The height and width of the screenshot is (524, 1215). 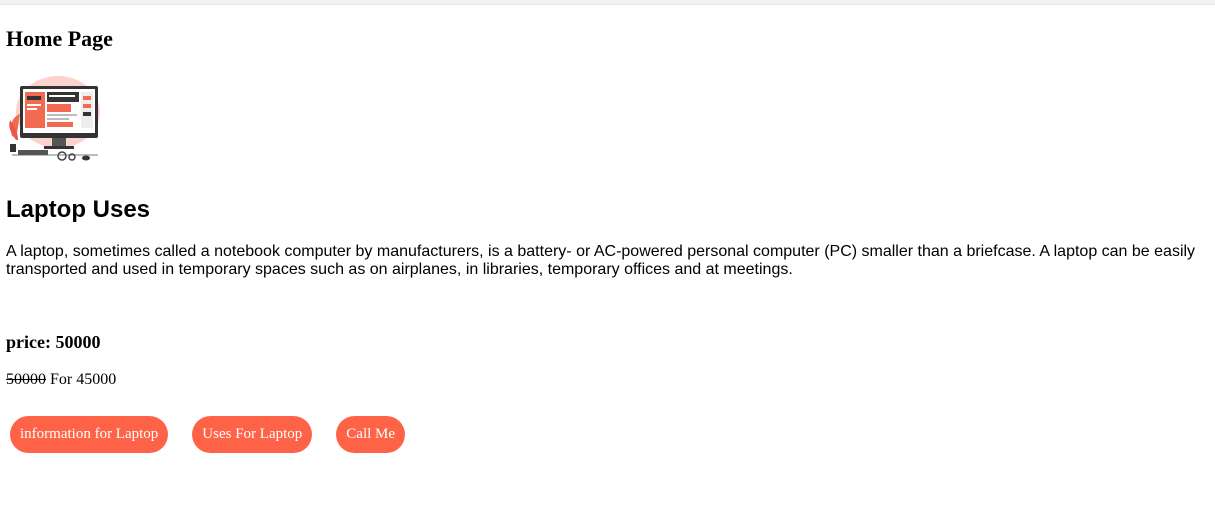 I want to click on information-button: information for Laptop, so click(x=89, y=434).